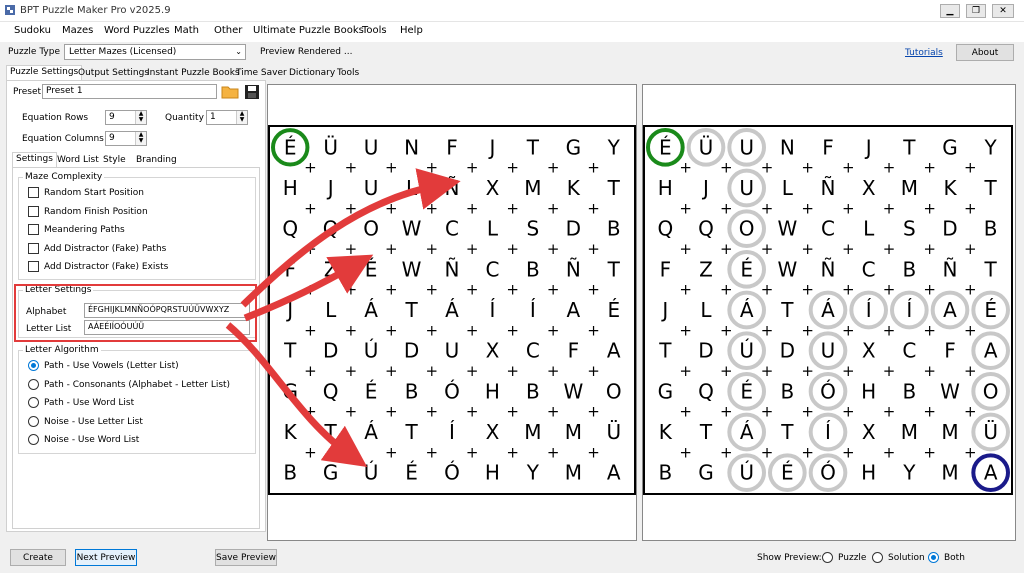 The image size is (1024, 573). I want to click on grid-cell-letter: Í, so click(533, 310).